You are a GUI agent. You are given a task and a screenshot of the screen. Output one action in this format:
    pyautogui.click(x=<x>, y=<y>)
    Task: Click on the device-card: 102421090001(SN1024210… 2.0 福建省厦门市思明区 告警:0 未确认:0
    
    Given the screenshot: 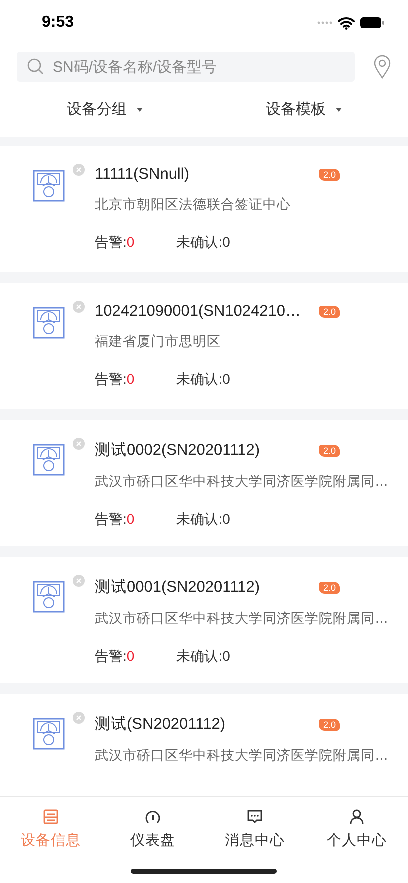 What is the action you would take?
    pyautogui.click(x=204, y=346)
    